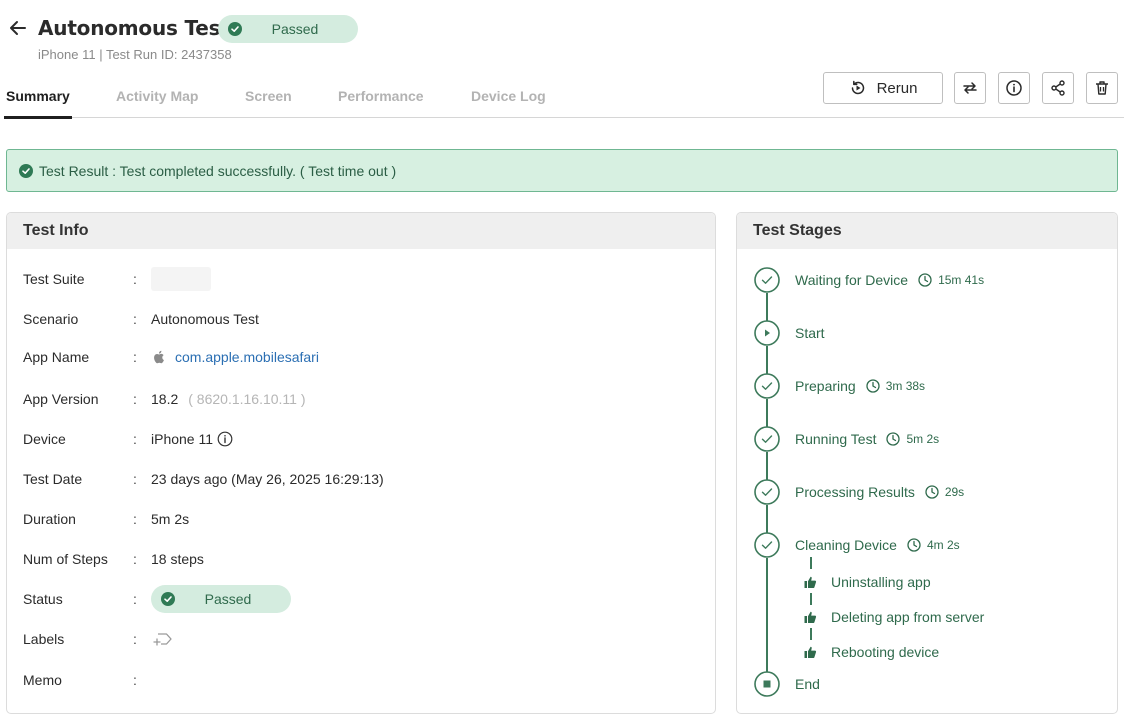 Image resolution: width=1124 pixels, height=718 pixels. I want to click on row-app-name: App Name : com.apple.mobilesafari, so click(368, 357).